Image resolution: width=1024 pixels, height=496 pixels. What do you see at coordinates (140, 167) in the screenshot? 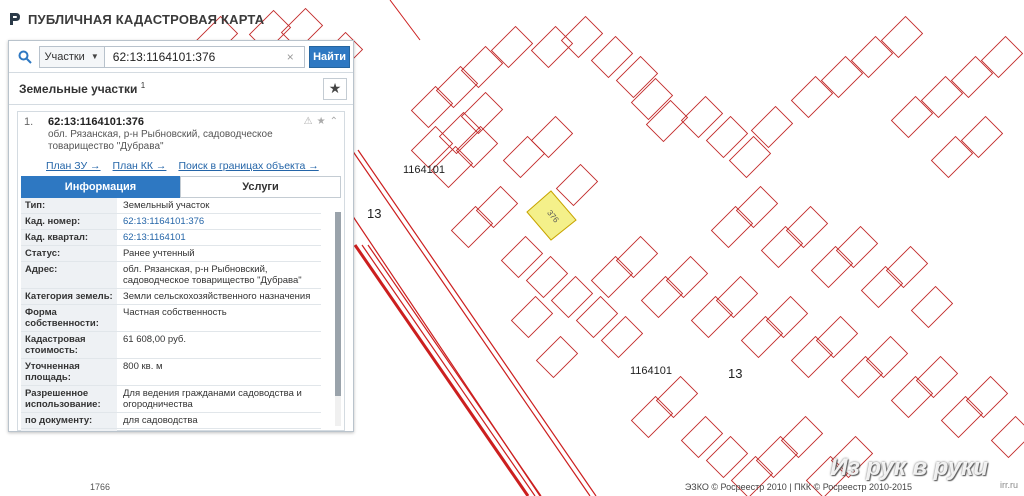
I see `plan-kk-link: План КК →` at bounding box center [140, 167].